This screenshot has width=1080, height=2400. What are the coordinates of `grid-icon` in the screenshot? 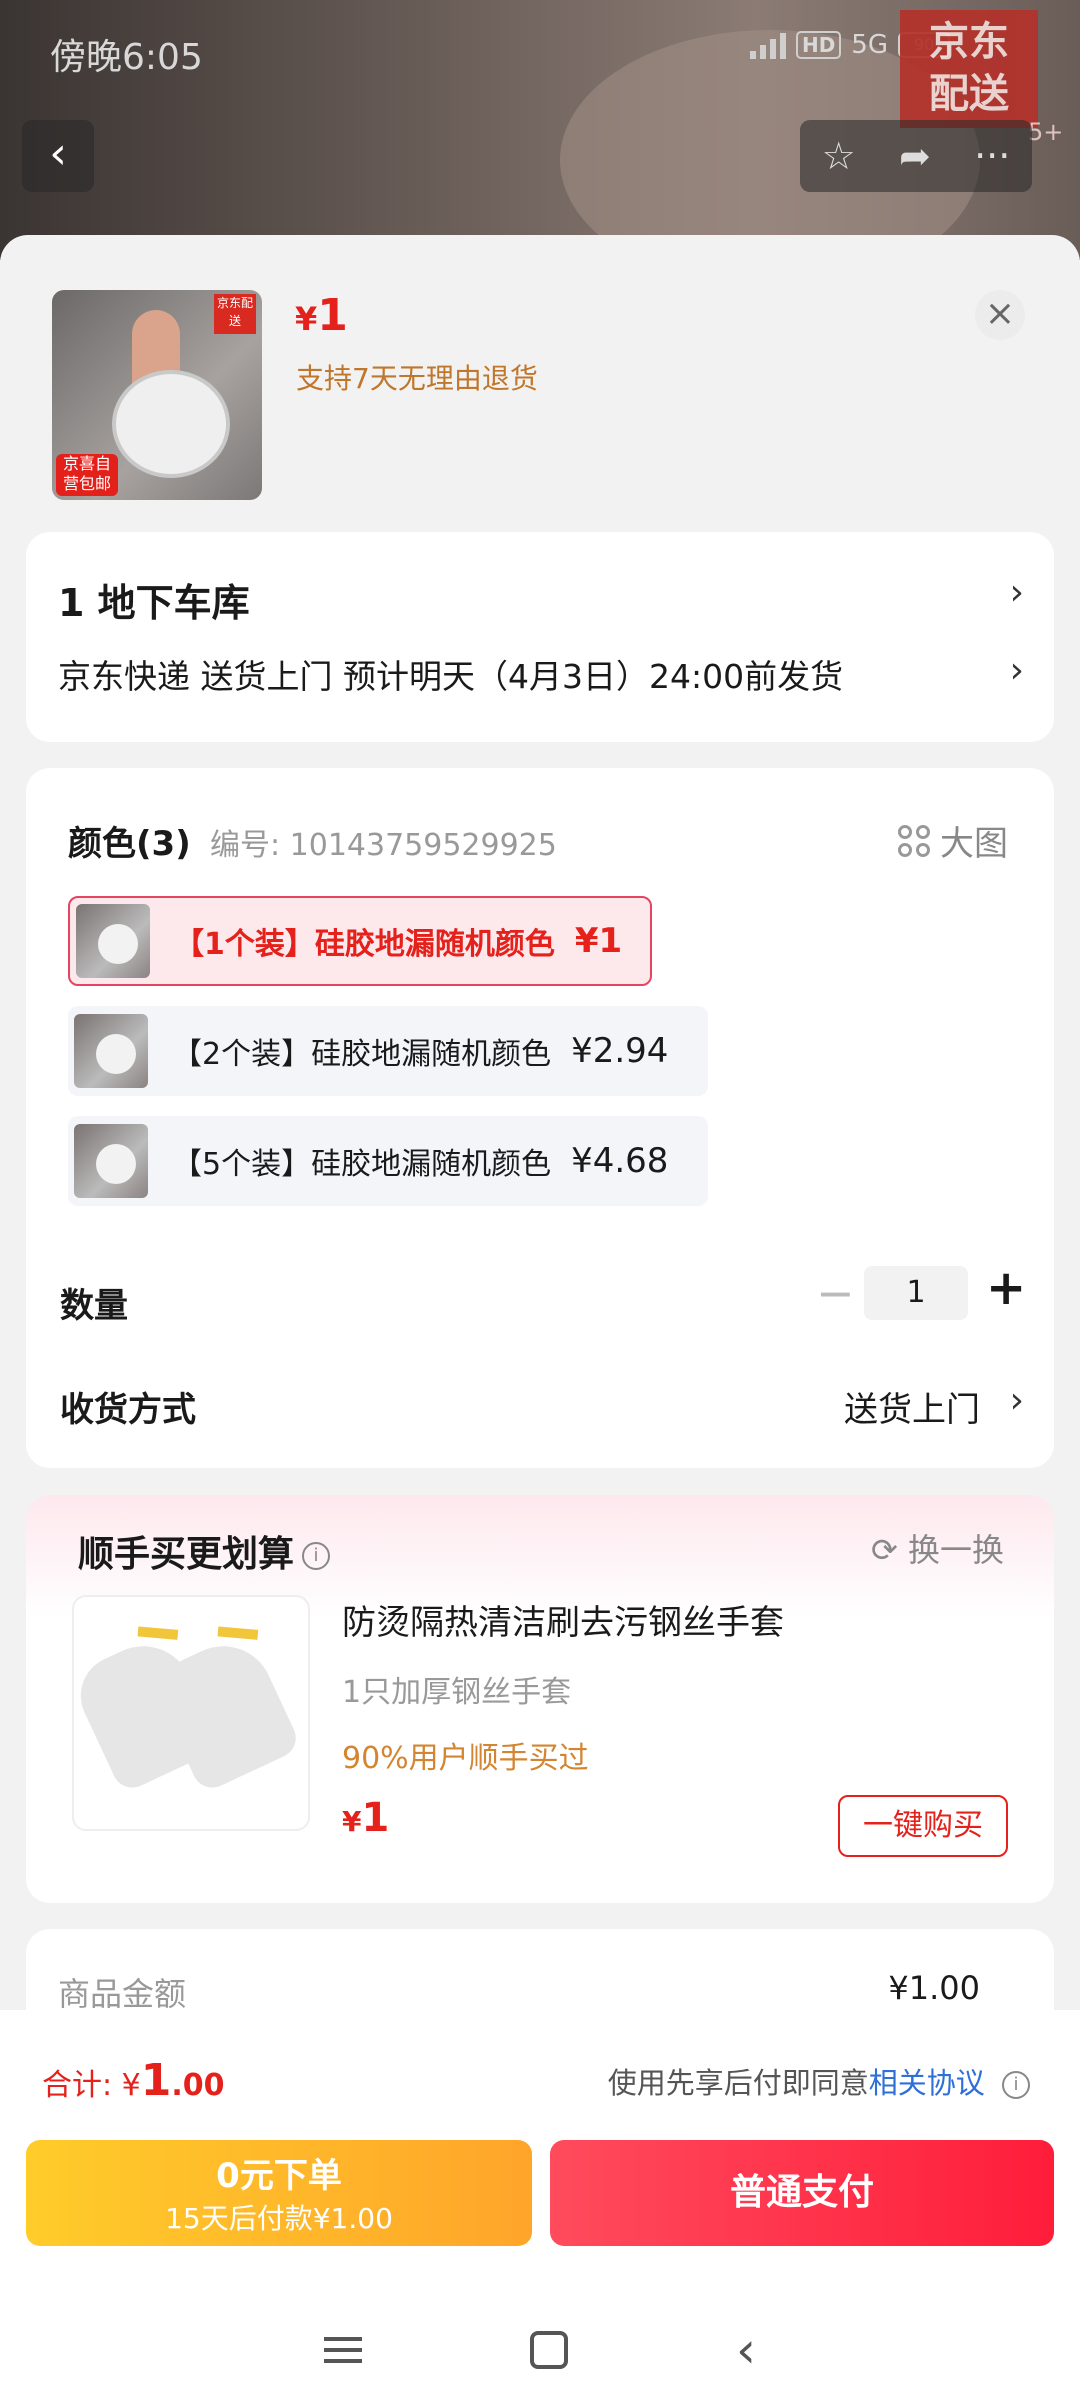 It's located at (914, 840).